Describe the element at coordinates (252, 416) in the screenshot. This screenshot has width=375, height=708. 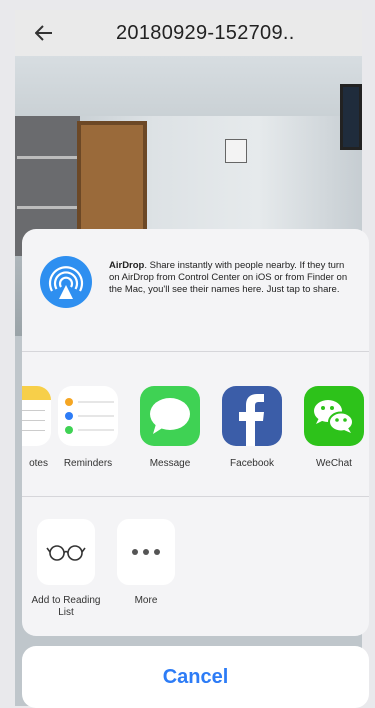
I see `facebook-icon` at that location.